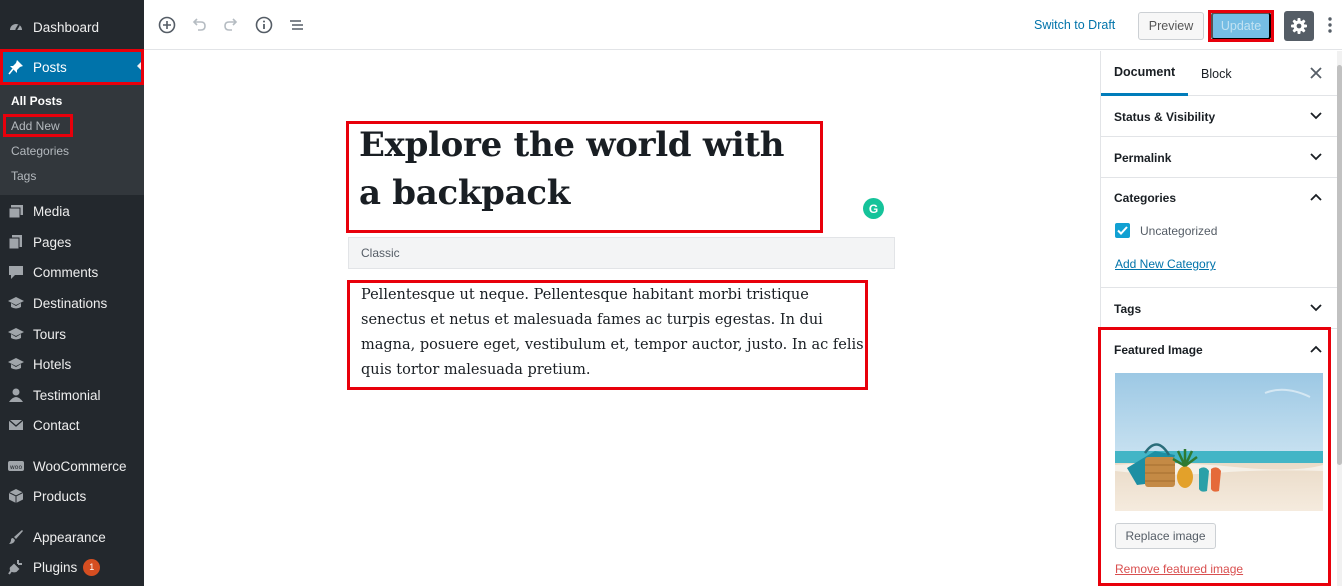 Image resolution: width=1342 pixels, height=586 pixels. I want to click on sidebar-item-label: Pages, so click(52, 242).